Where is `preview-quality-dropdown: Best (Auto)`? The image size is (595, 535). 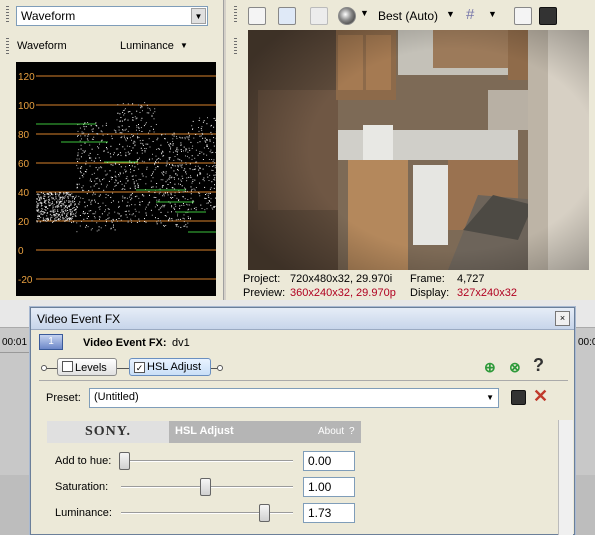 preview-quality-dropdown: Best (Auto) is located at coordinates (408, 19).